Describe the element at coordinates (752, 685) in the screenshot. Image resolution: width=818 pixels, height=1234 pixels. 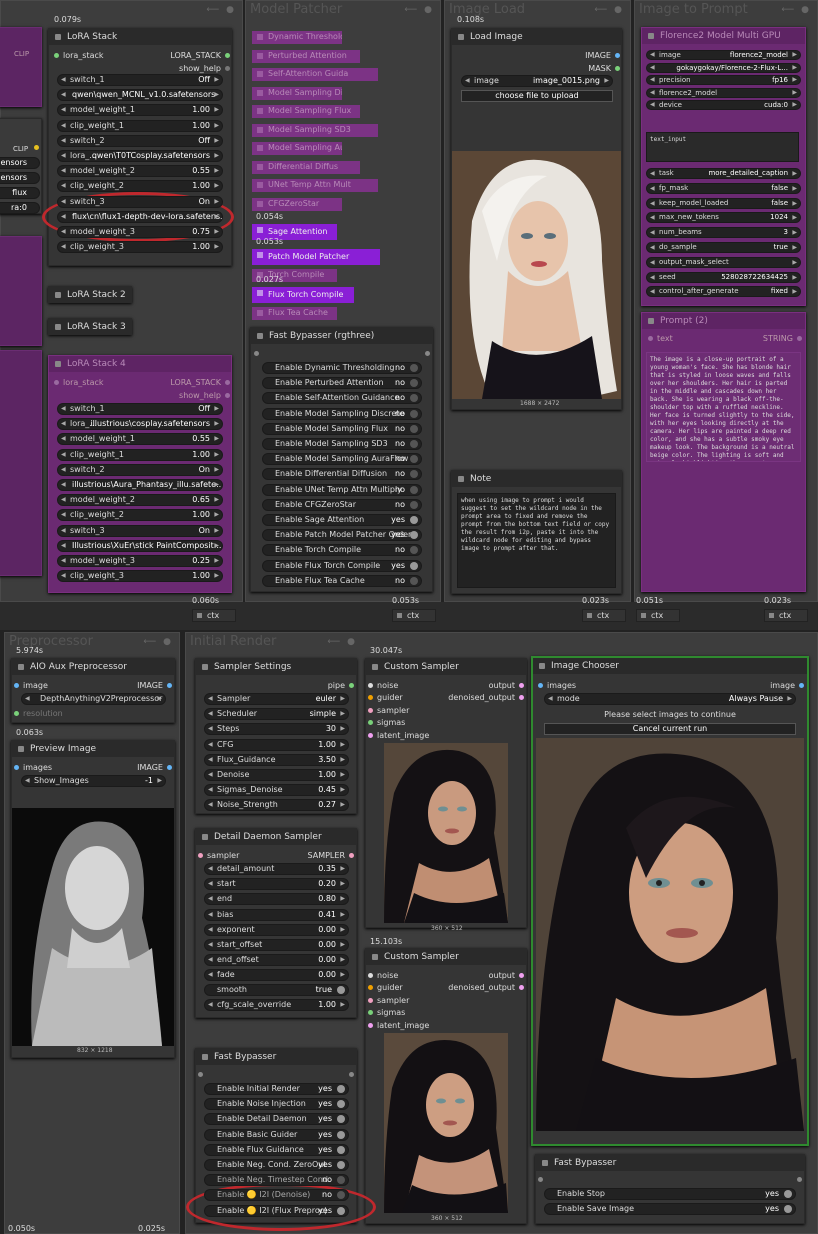
I see `chooser-out-image: image` at that location.